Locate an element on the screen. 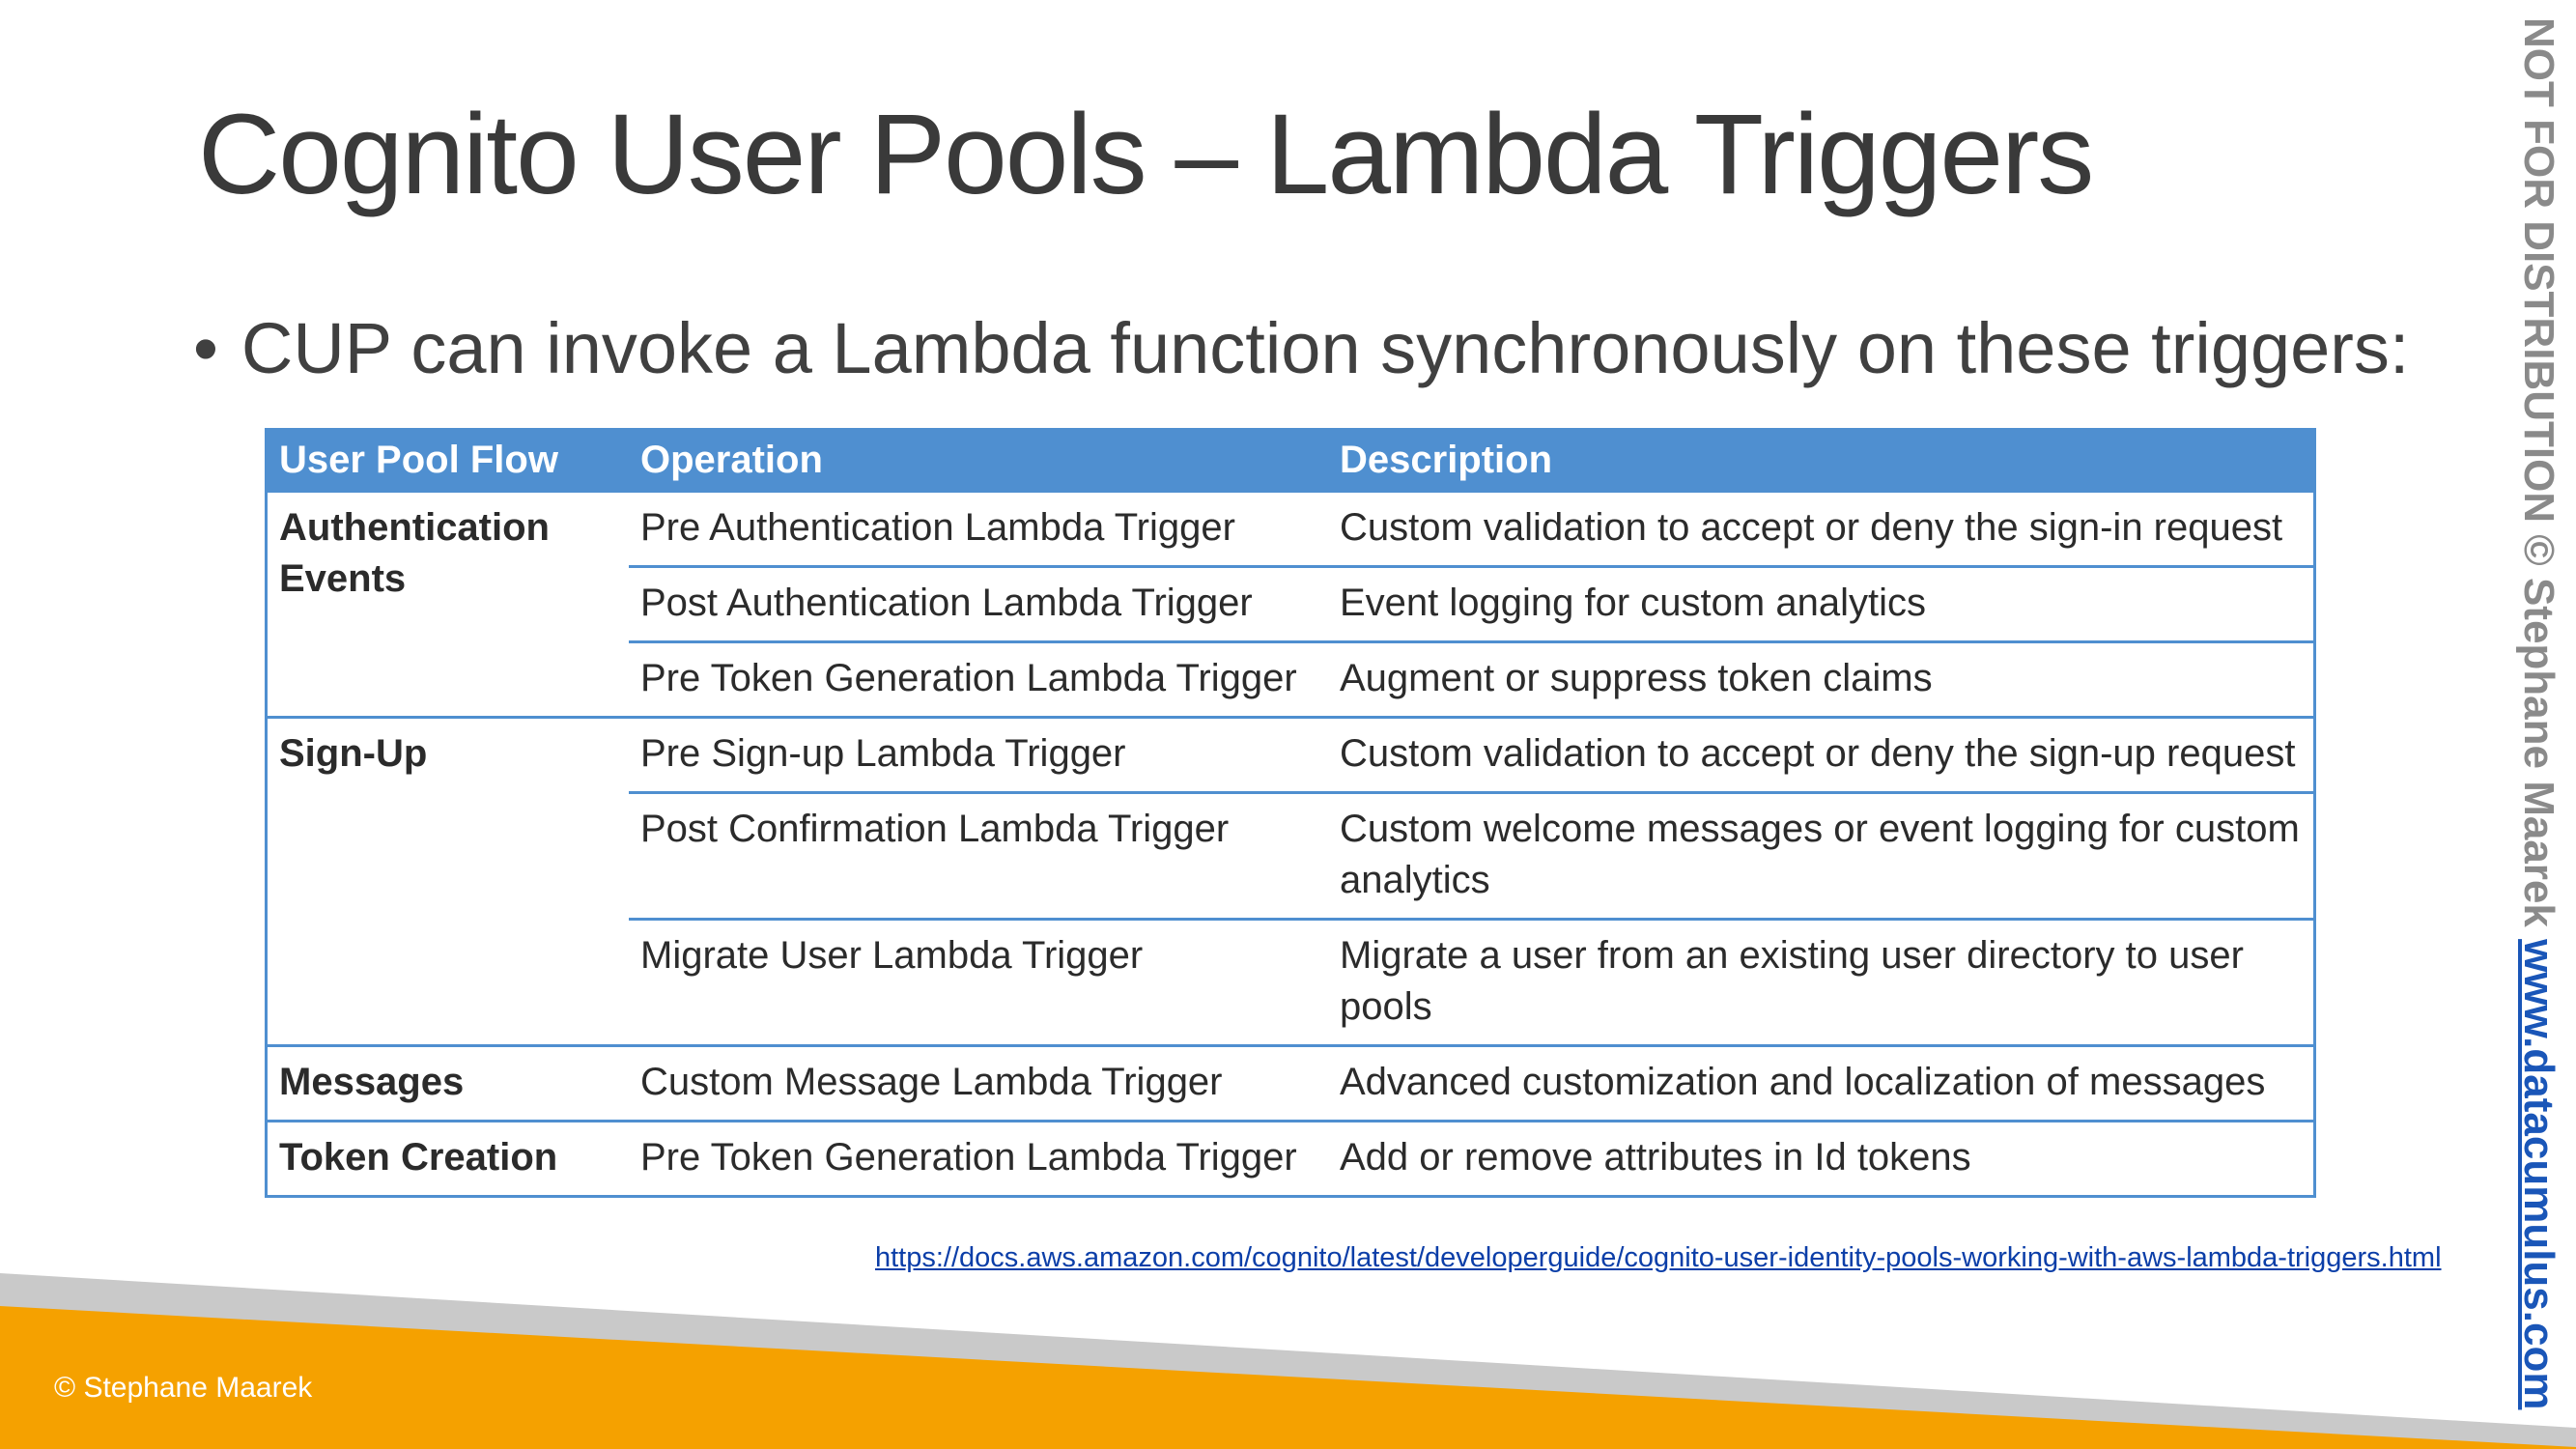 Image resolution: width=2576 pixels, height=1449 pixels. flow-cell: Authentication Events is located at coordinates (448, 604).